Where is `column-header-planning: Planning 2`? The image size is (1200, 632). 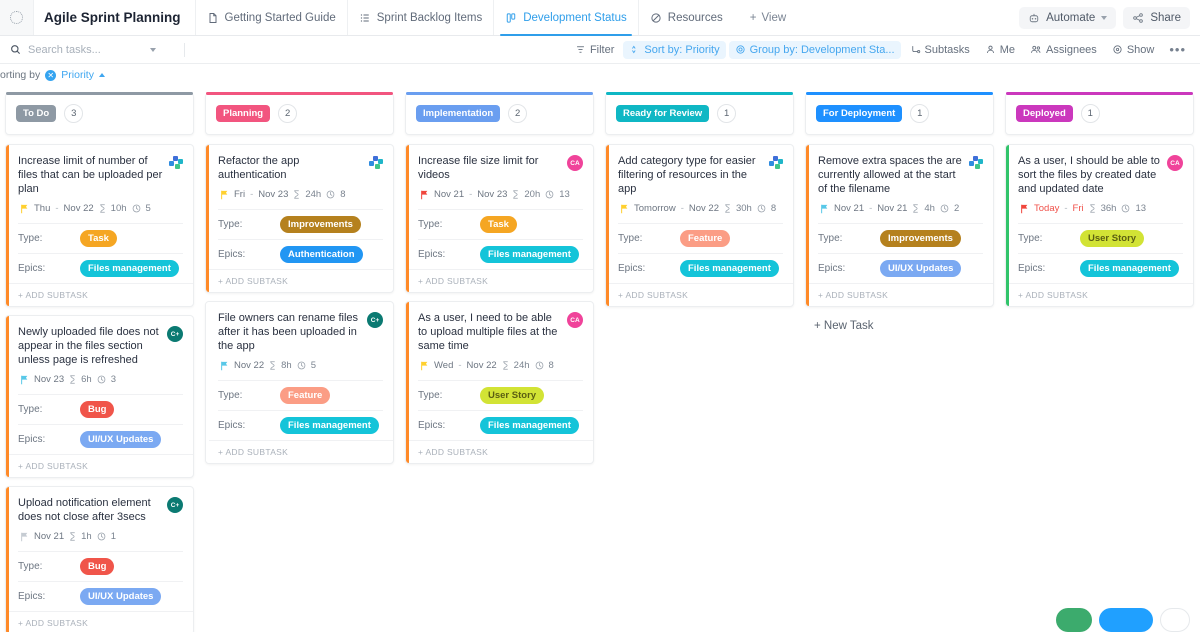 column-header-planning: Planning 2 is located at coordinates (299, 114).